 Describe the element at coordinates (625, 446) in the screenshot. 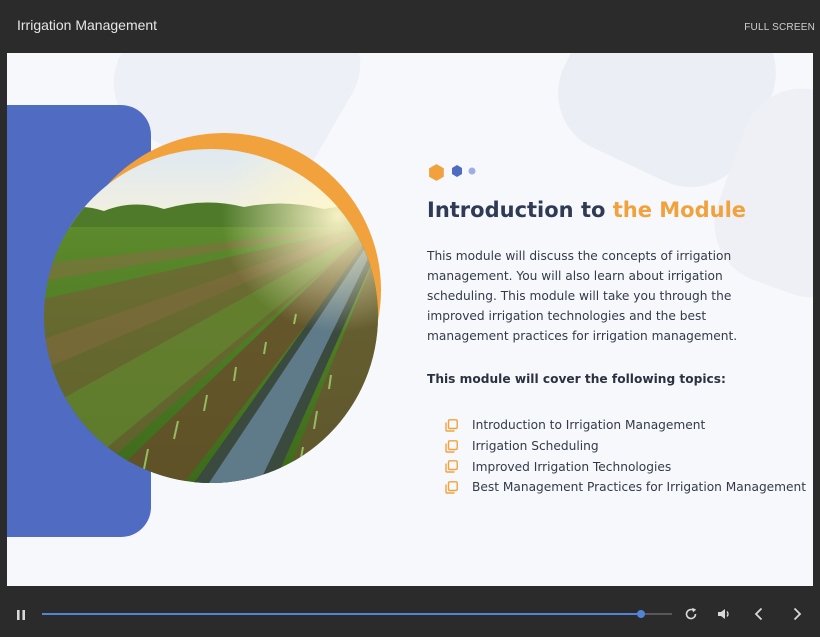

I see `topic-item: Irrigation Scheduling` at that location.